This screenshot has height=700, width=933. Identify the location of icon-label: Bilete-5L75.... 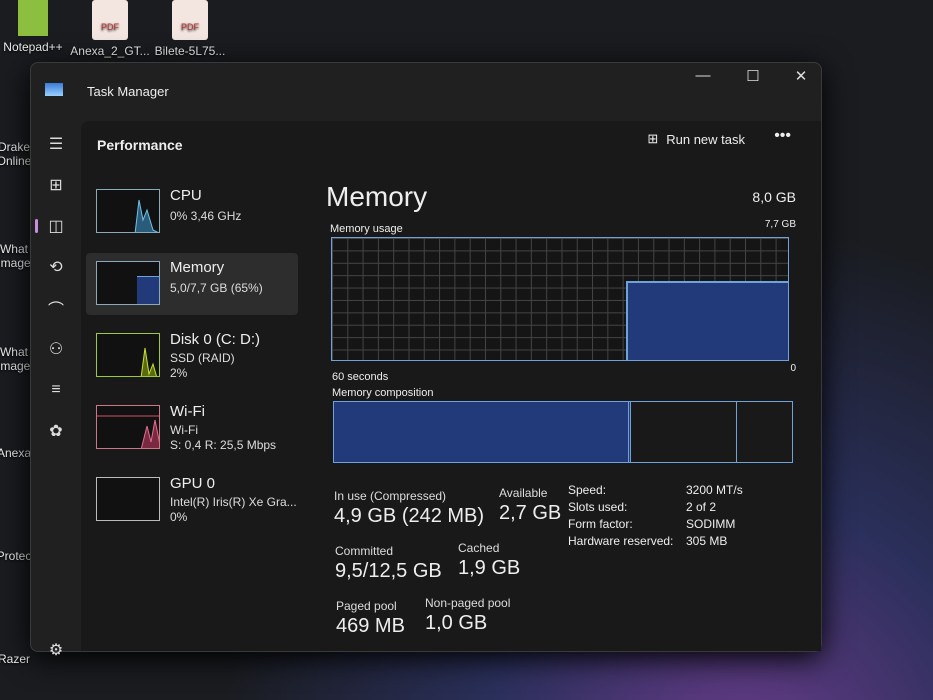
(190, 51).